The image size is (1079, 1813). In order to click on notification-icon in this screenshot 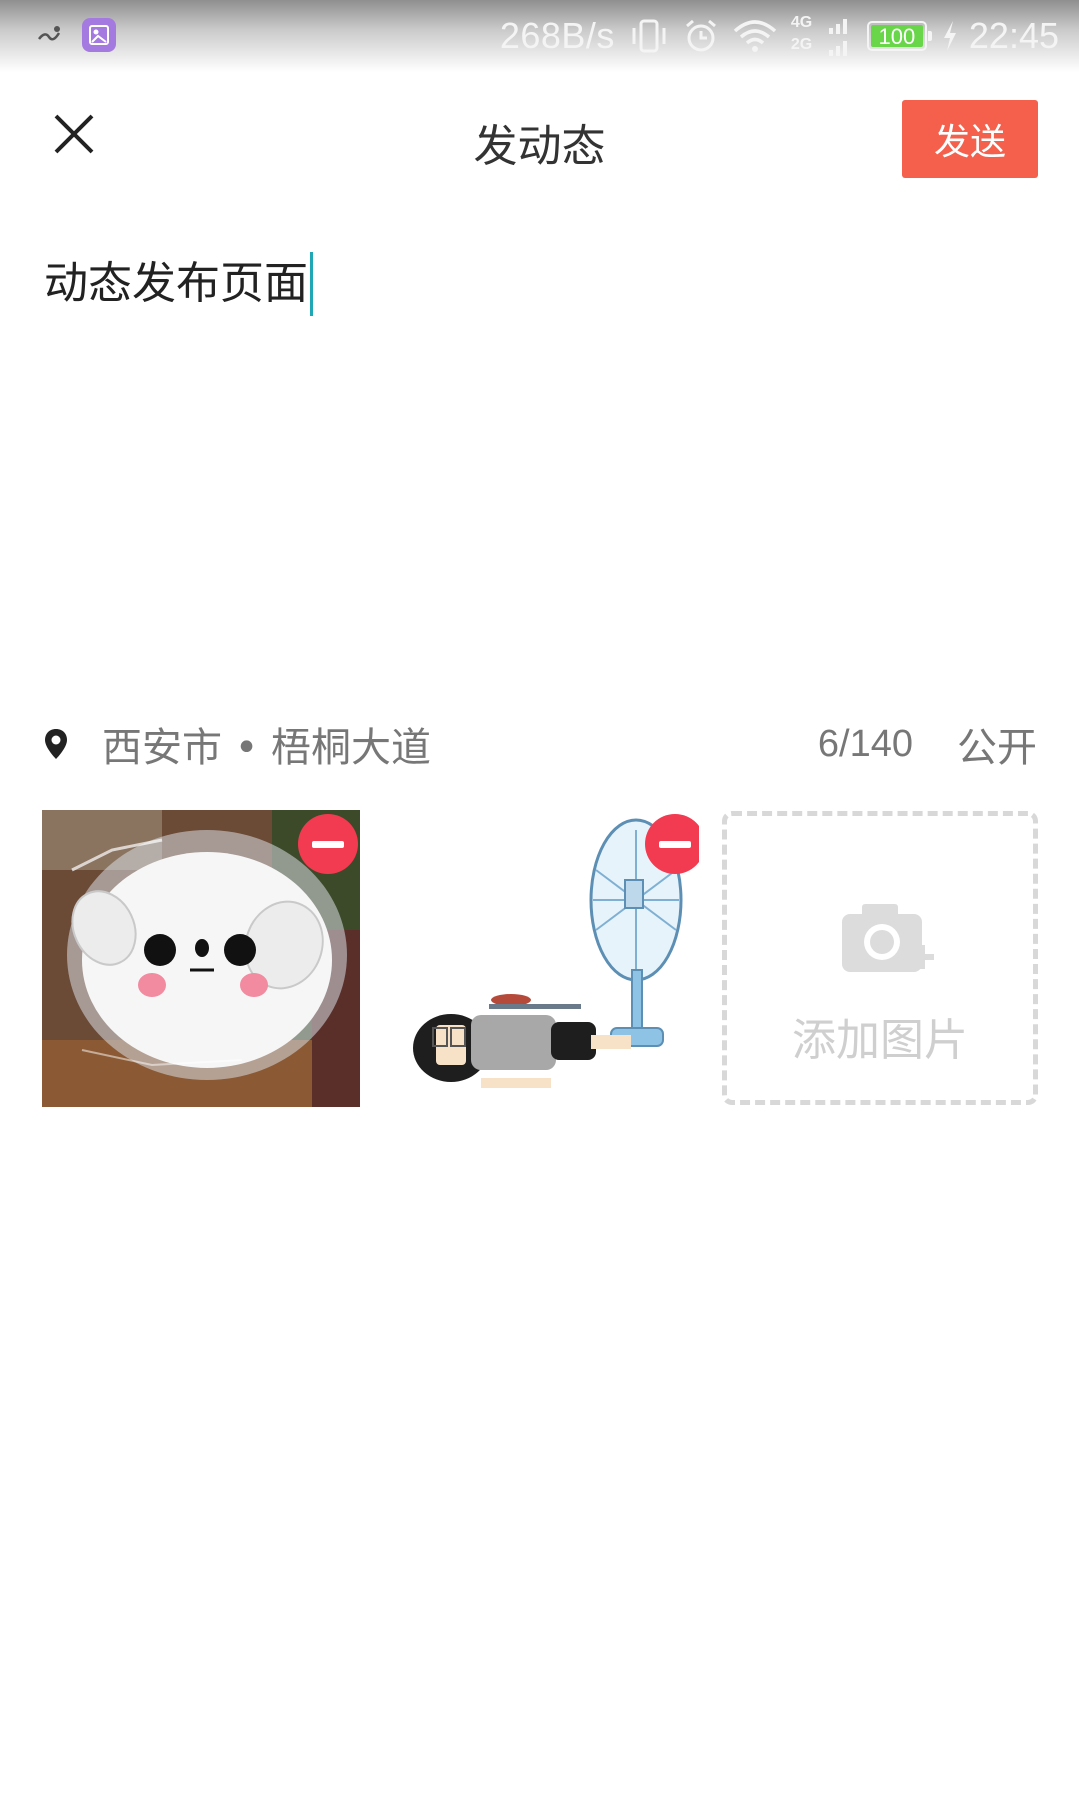, I will do `click(50, 35)`.